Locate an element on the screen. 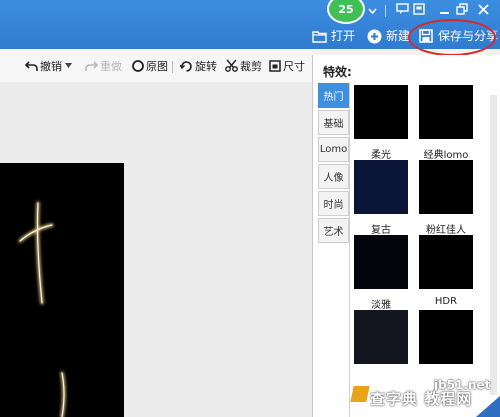 The height and width of the screenshot is (417, 500). effect-label: 柔光 is located at coordinates (381, 155).